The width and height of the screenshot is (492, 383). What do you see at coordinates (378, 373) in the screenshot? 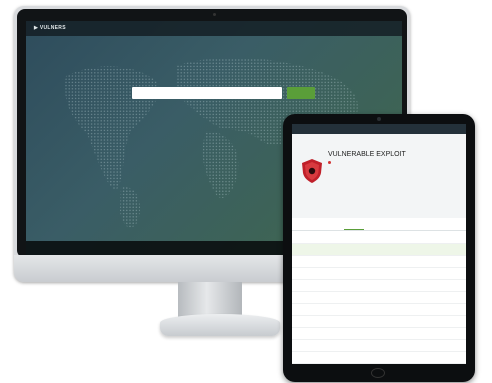
I see `home-button-icon` at bounding box center [378, 373].